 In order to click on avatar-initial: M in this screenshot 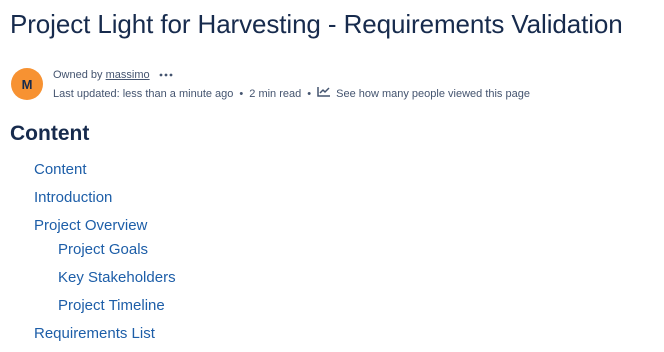, I will do `click(27, 84)`.